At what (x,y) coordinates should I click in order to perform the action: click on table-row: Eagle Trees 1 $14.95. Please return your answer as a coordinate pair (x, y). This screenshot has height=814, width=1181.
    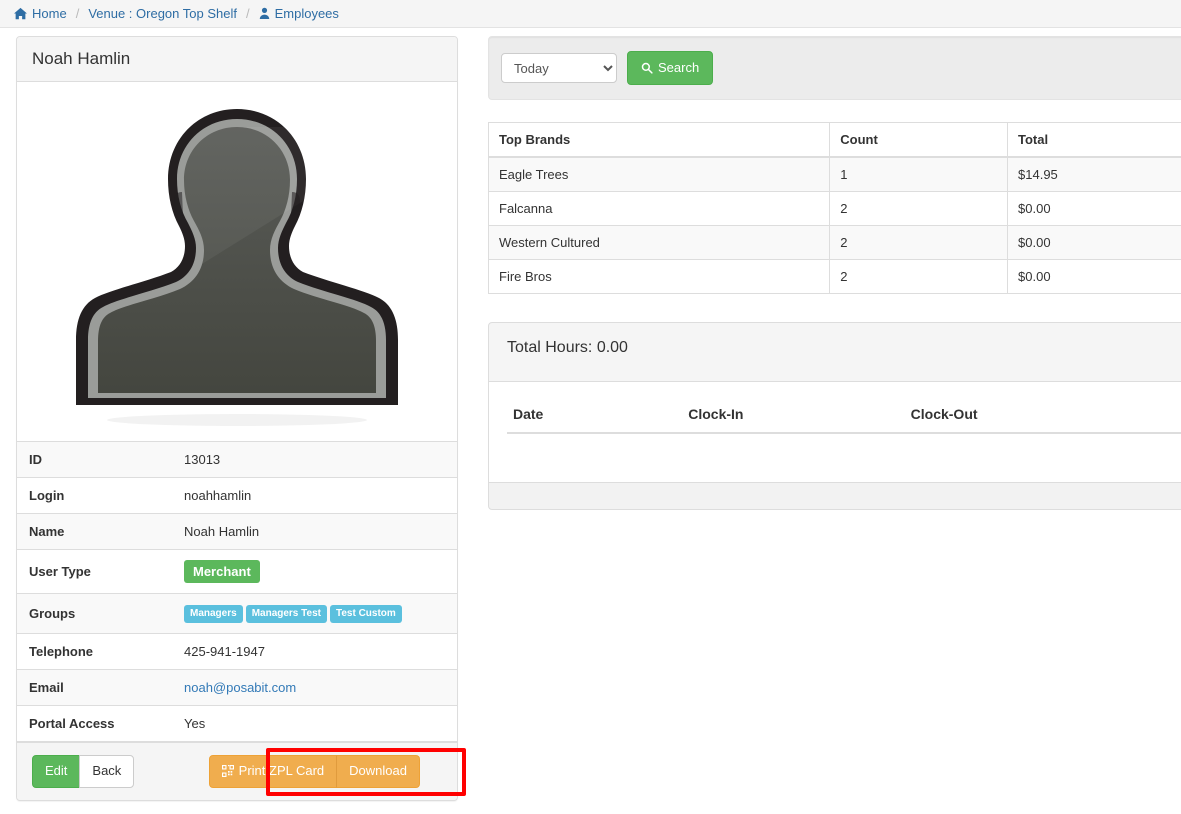
    Looking at the image, I should click on (834, 174).